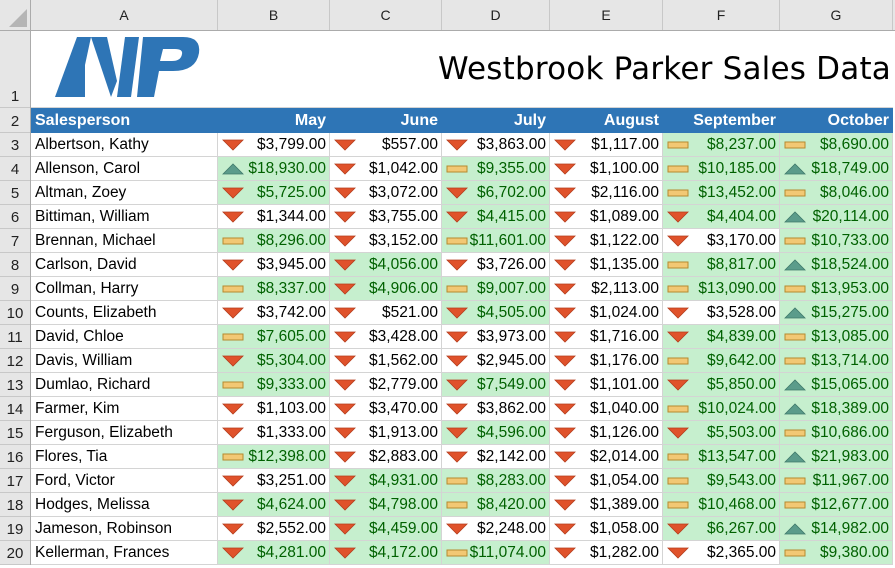 The image size is (895, 568). I want to click on sales-cell-october: $18,389.00, so click(836, 409).